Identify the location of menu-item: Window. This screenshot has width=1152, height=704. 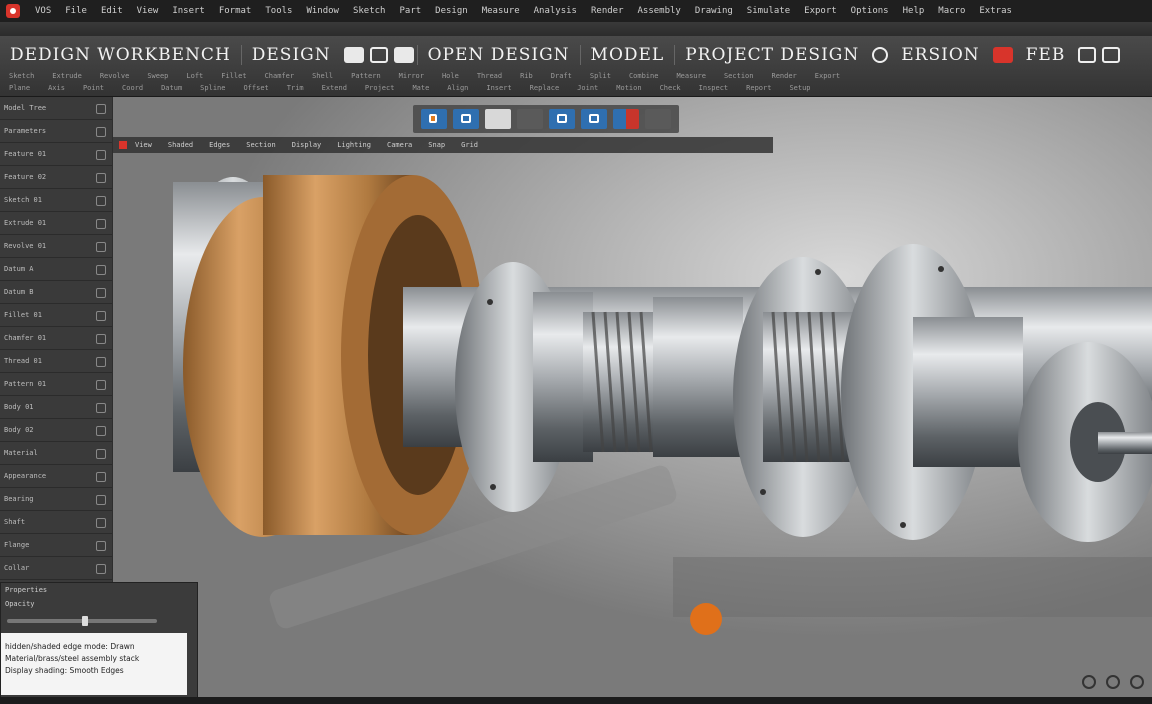
(322, 11).